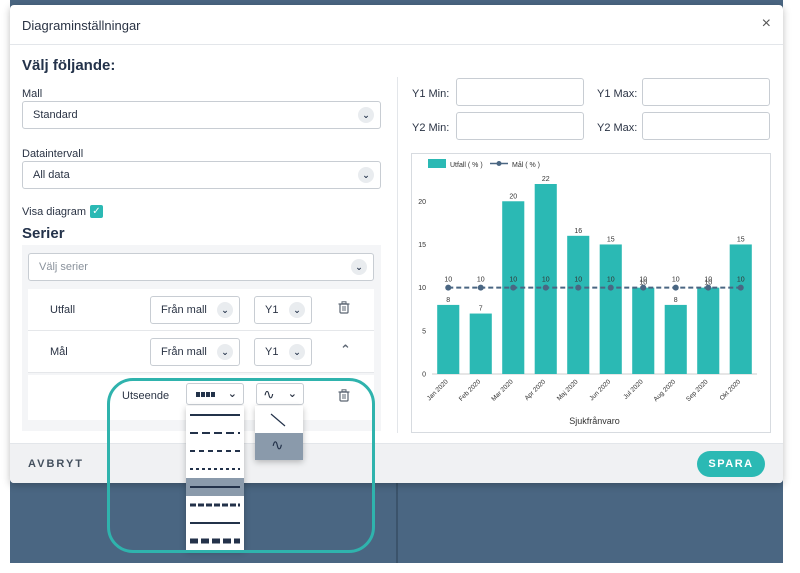 The image size is (800, 573). What do you see at coordinates (422, 288) in the screenshot?
I see `y-tick-label: 10` at bounding box center [422, 288].